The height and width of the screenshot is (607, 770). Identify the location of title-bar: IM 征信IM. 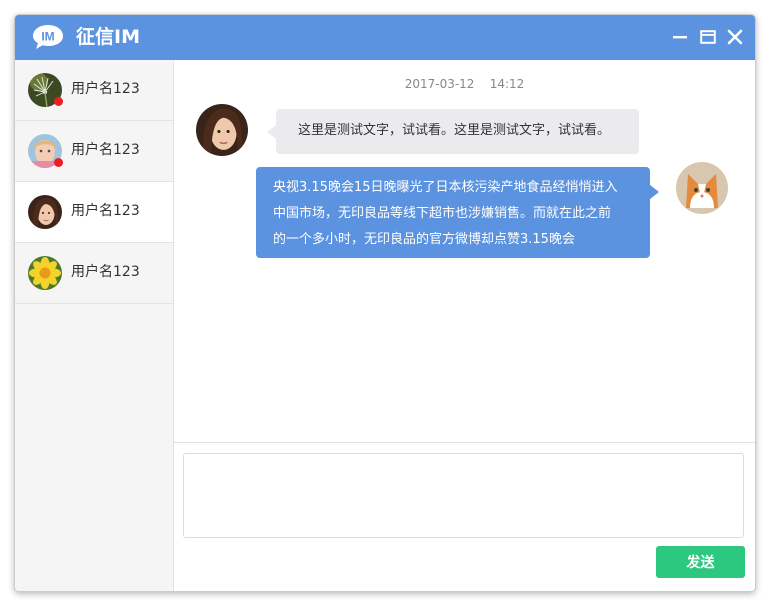
(385, 37).